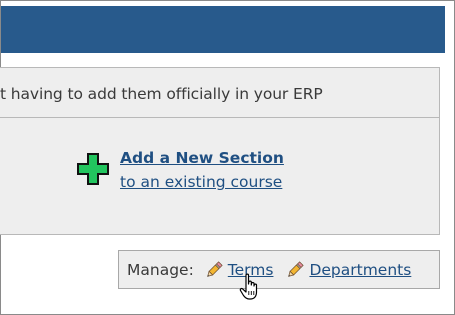 This screenshot has width=455, height=315. I want to click on hand-cursor-icon, so click(248, 286).